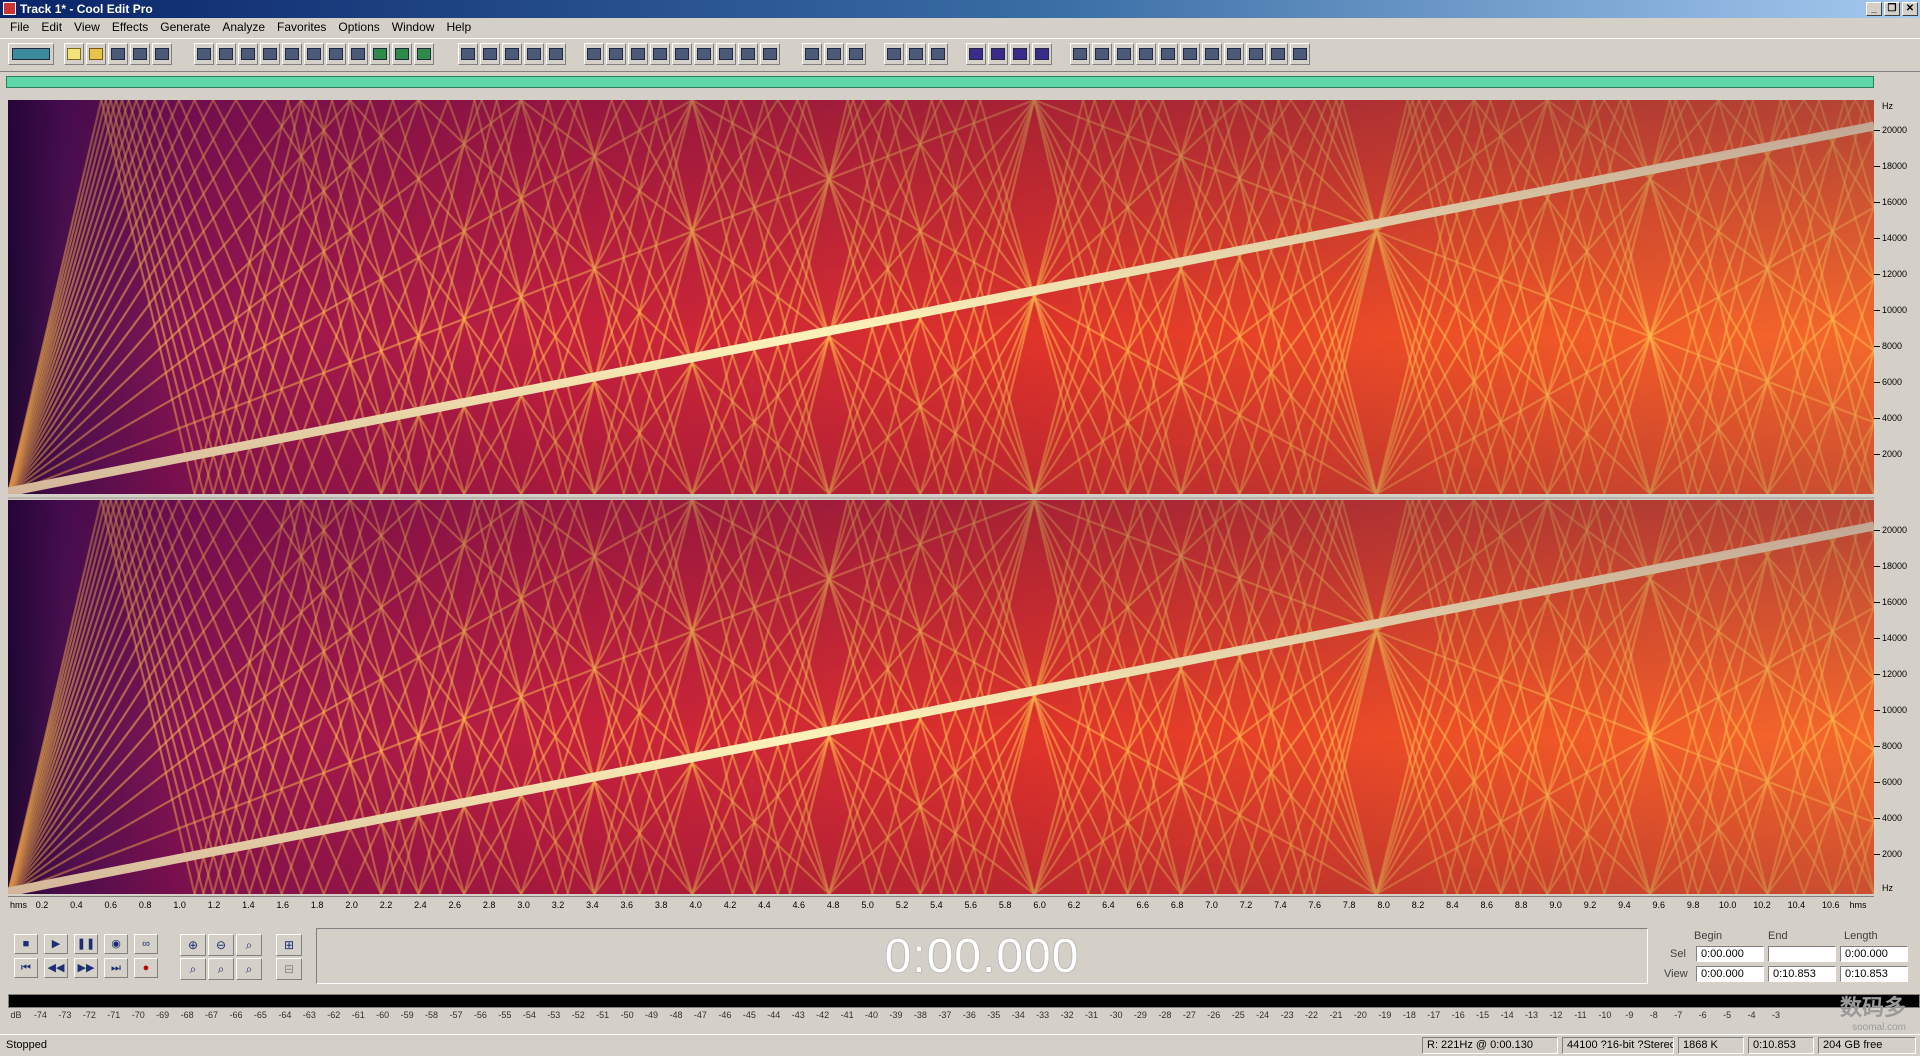 This screenshot has height=1056, width=1920. Describe the element at coordinates (226, 54) in the screenshot. I see `redo-button` at that location.